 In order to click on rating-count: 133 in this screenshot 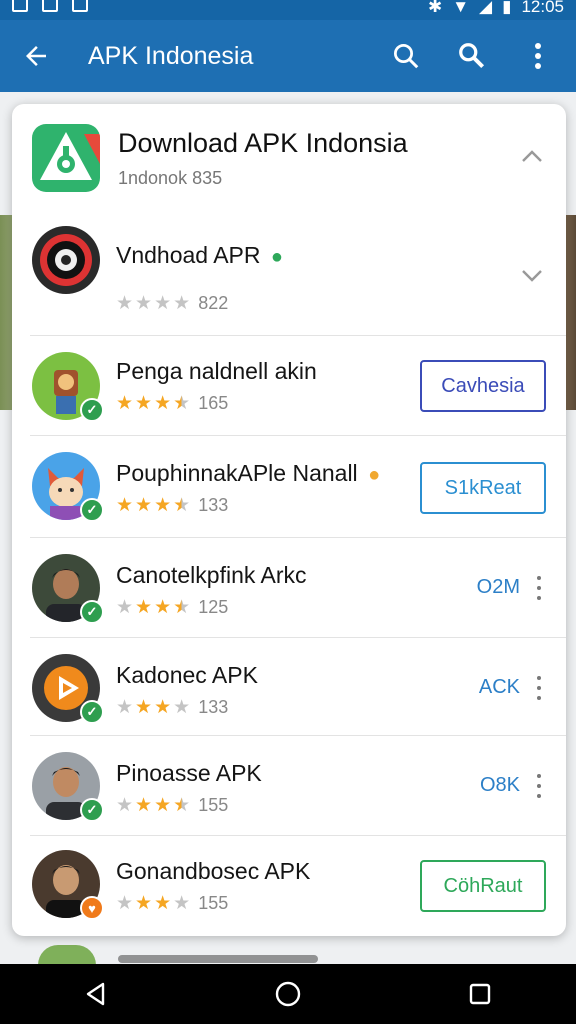, I will do `click(213, 505)`.